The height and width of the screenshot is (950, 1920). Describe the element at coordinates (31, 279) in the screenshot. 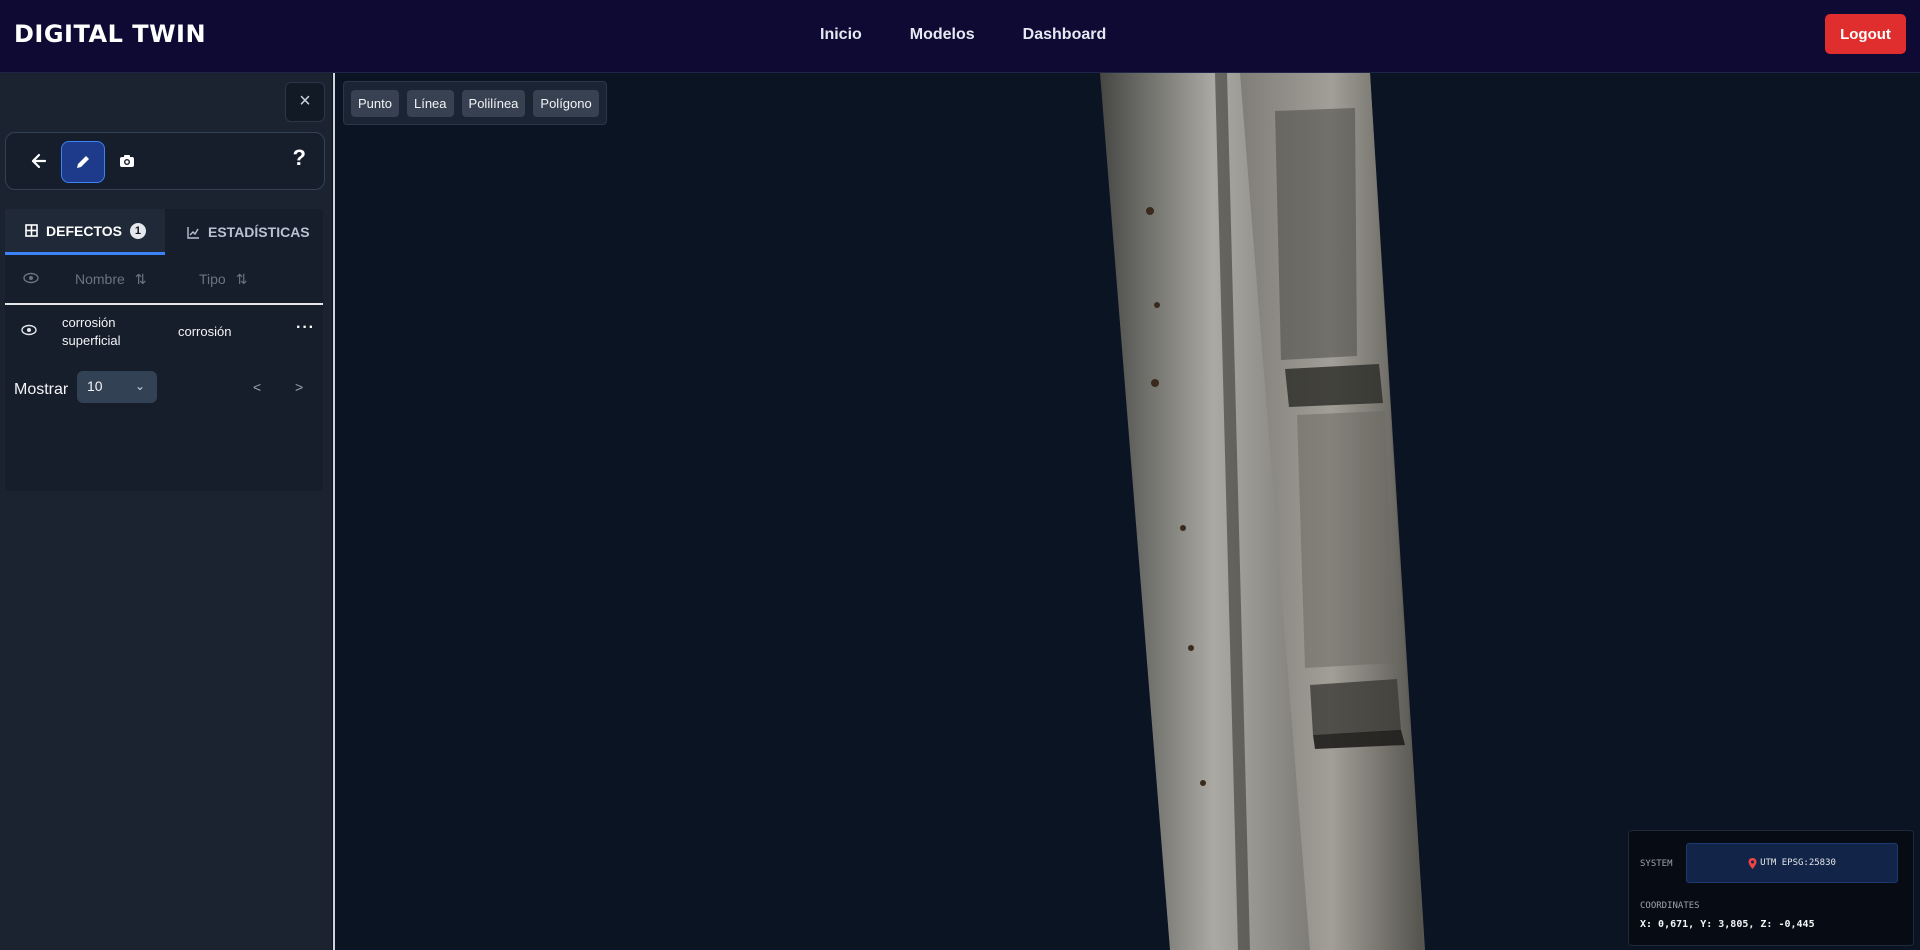

I see `visibility-header-icon` at that location.